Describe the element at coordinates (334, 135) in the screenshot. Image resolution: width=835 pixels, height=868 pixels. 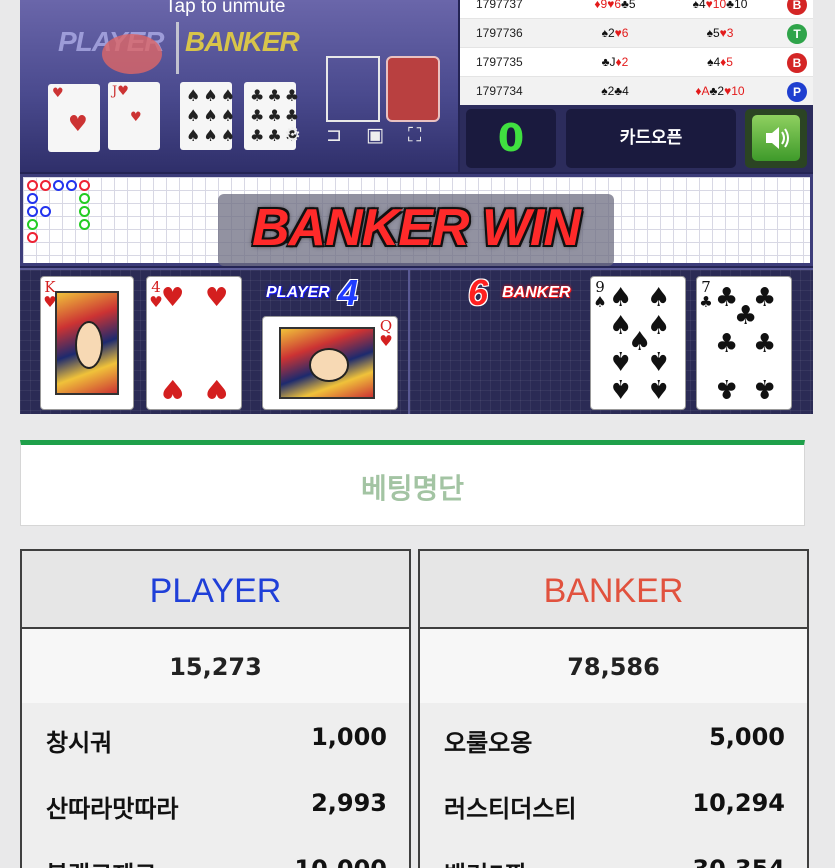
I see `cast-icon: ⊐` at that location.